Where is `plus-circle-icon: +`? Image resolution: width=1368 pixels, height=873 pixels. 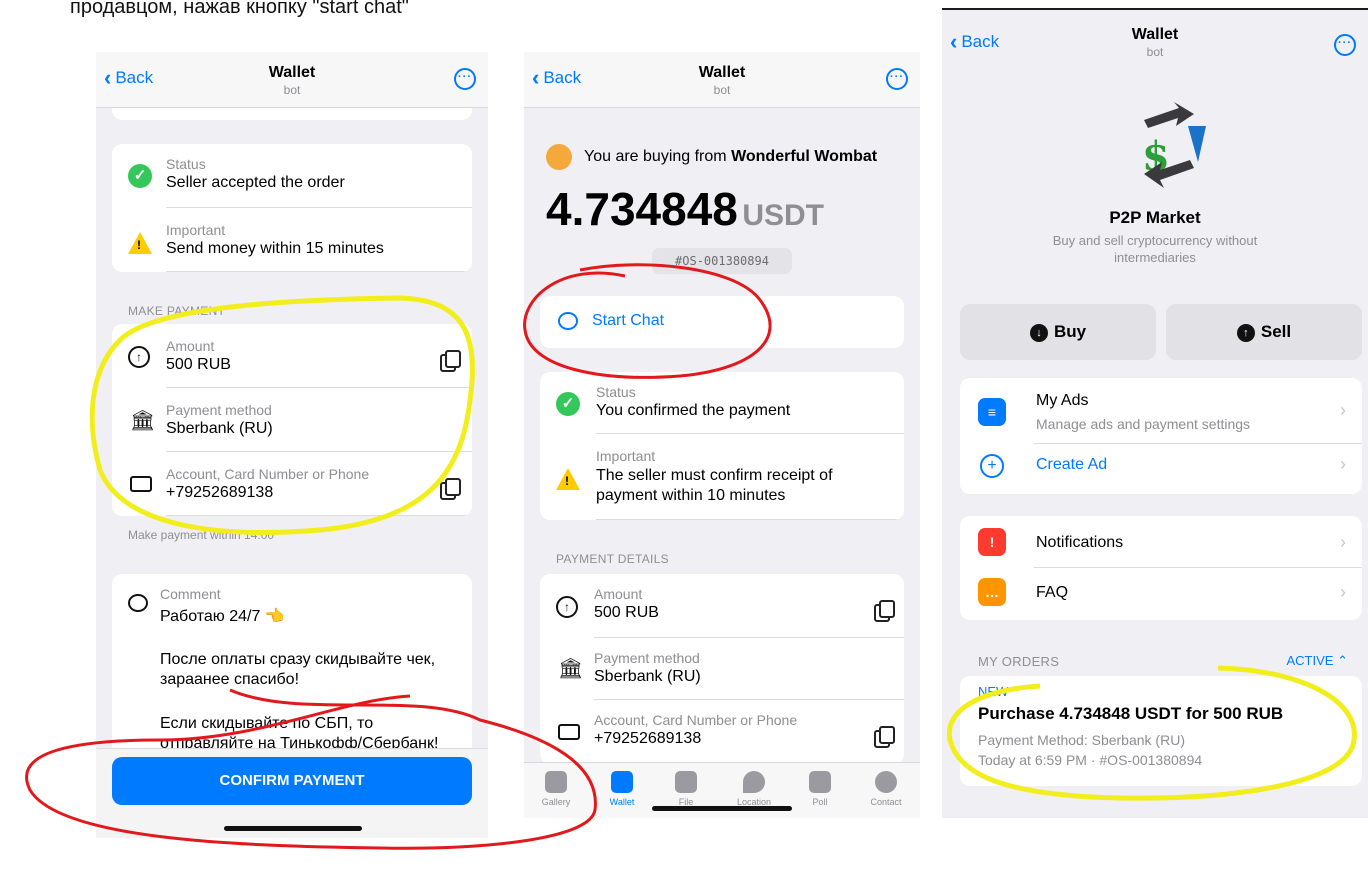
plus-circle-icon: + is located at coordinates (992, 466).